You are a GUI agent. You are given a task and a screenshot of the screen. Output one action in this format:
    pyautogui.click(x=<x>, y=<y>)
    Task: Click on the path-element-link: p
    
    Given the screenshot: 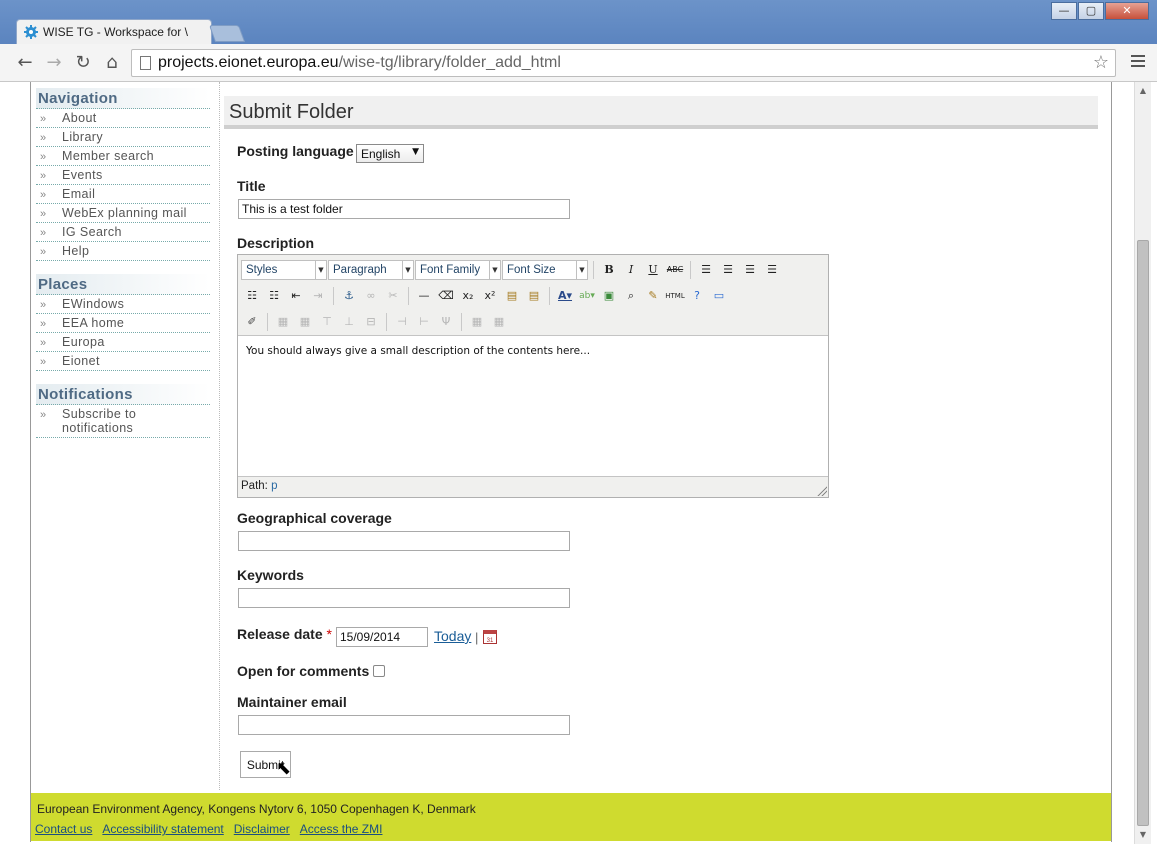 What is the action you would take?
    pyautogui.click(x=274, y=486)
    